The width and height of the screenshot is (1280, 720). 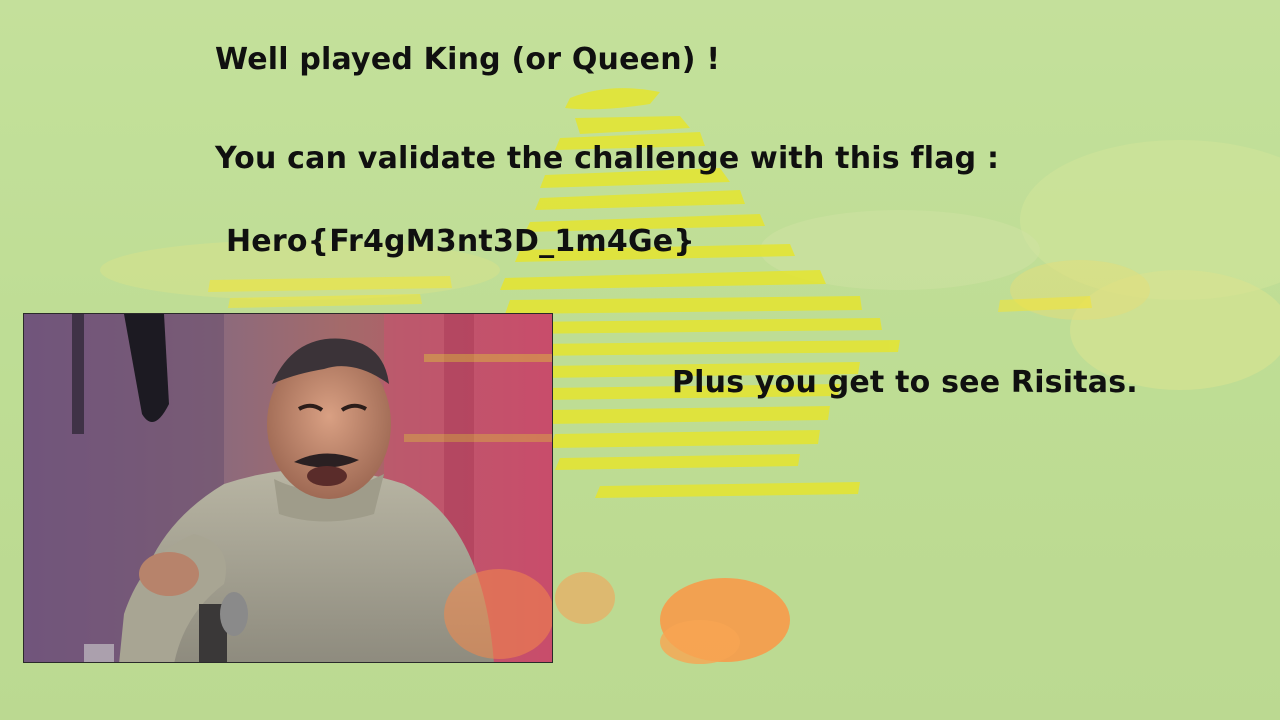 I want to click on risitas-note: Plus you get to see Risitas., so click(x=905, y=382).